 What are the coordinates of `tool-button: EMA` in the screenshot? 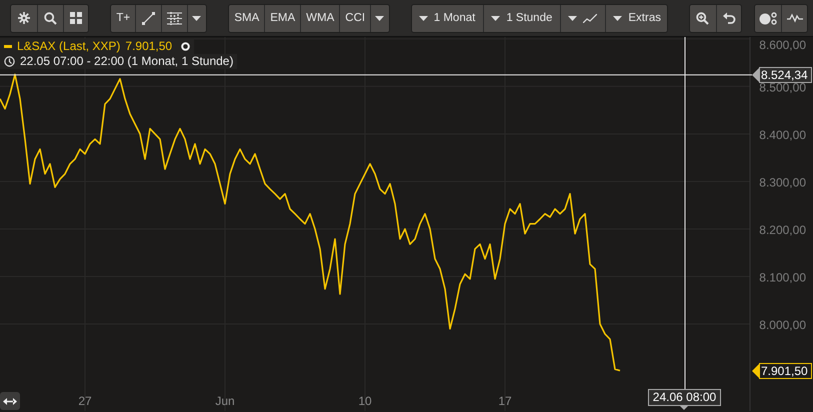 It's located at (282, 18).